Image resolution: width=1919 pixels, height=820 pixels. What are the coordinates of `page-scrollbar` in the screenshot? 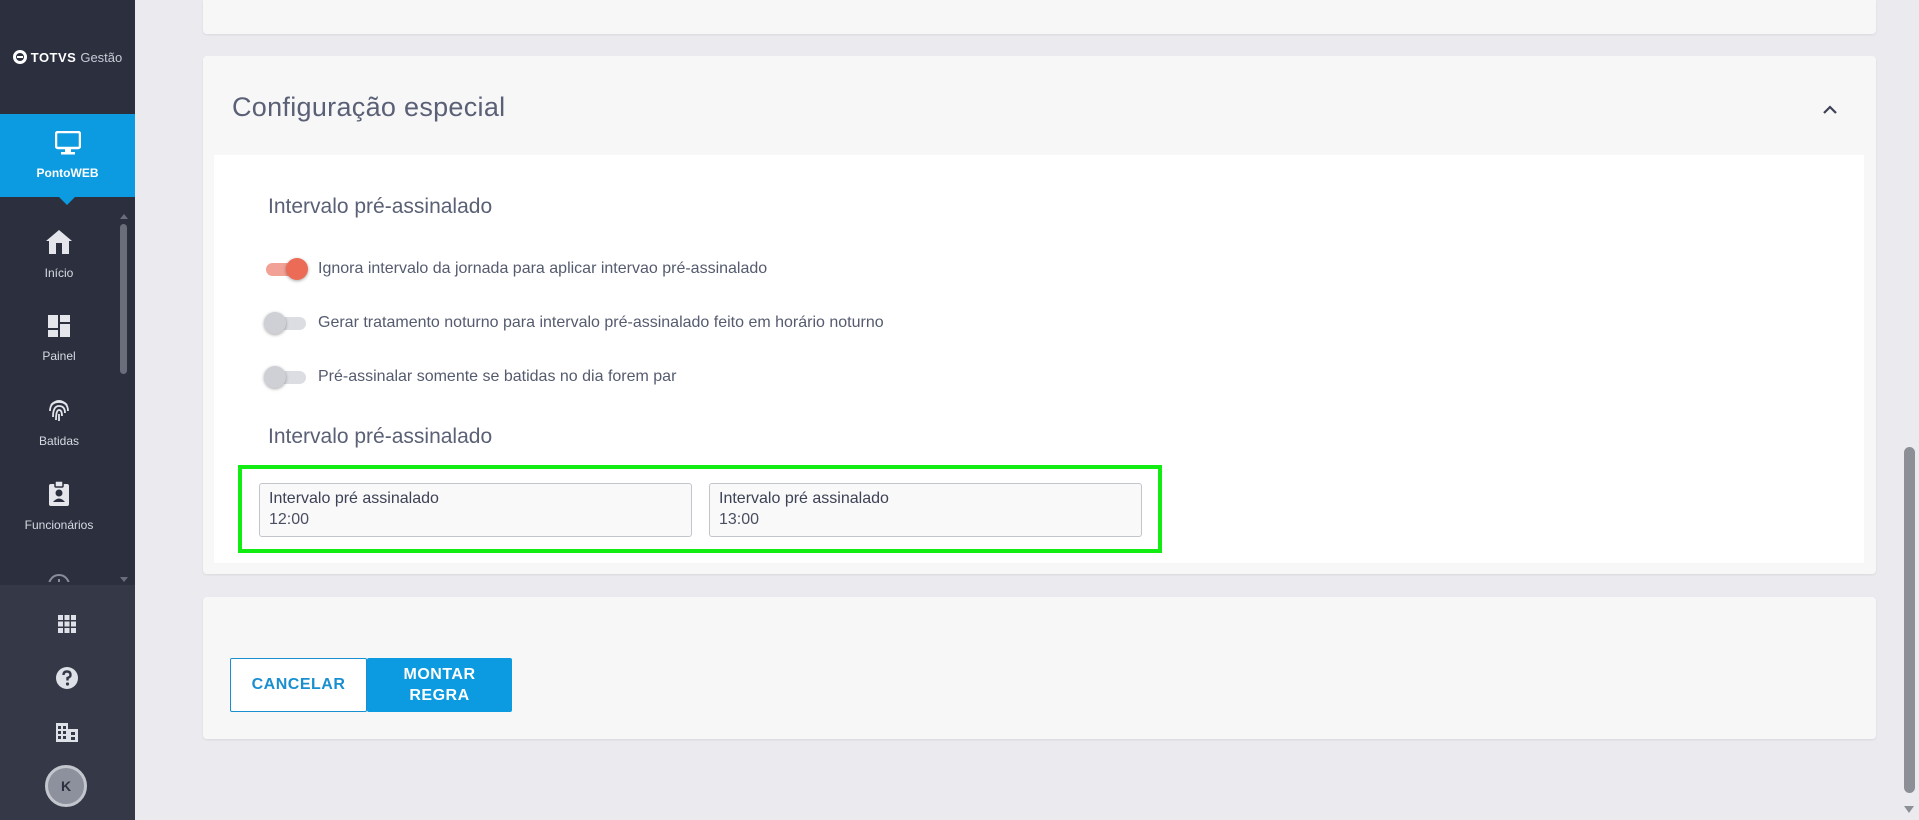 It's located at (1909, 410).